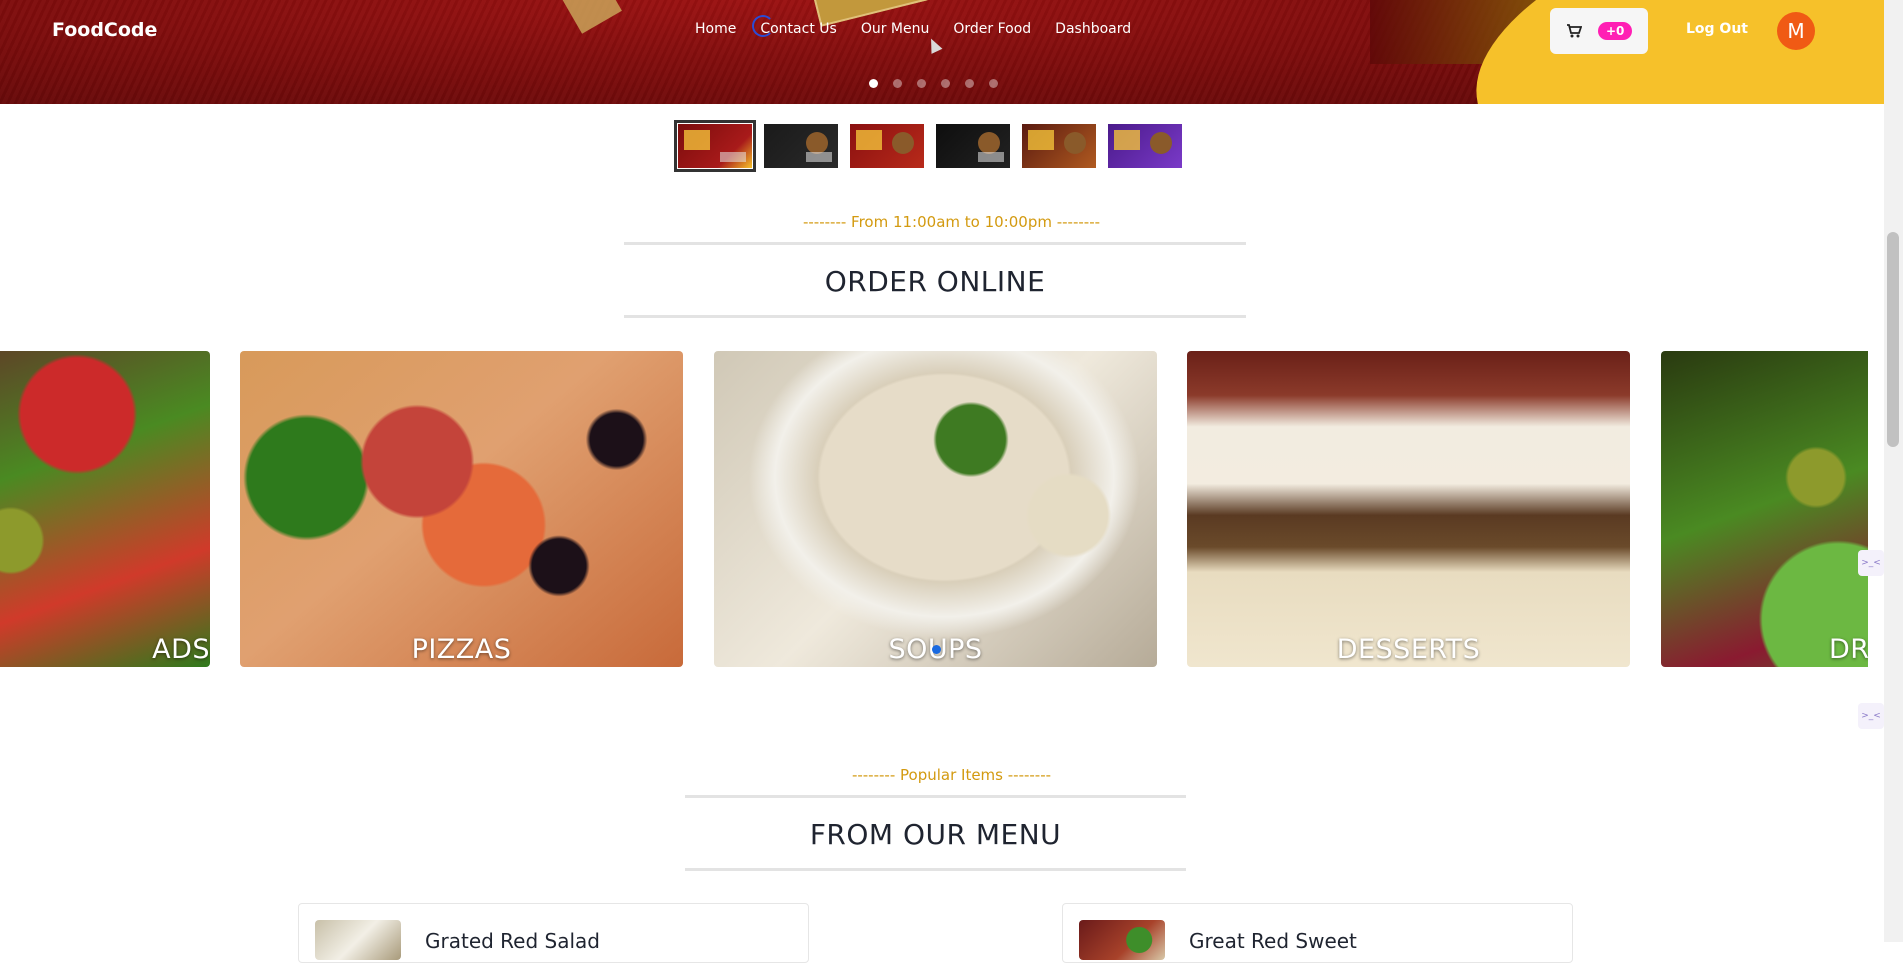 This screenshot has width=1903, height=963. Describe the element at coordinates (1796, 31) in the screenshot. I see `avatar: M` at that location.